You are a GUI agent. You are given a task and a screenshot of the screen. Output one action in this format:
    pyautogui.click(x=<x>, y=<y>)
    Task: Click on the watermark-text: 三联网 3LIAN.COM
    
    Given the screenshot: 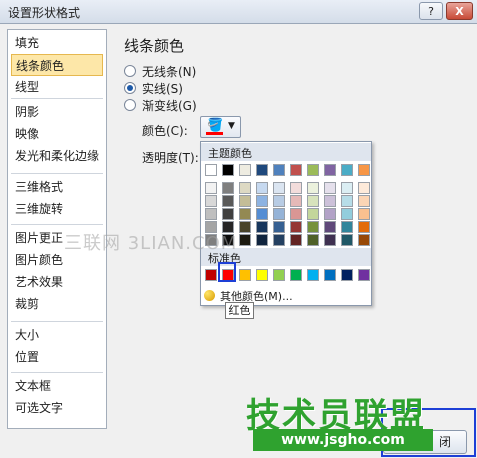 What is the action you would take?
    pyautogui.click(x=151, y=243)
    